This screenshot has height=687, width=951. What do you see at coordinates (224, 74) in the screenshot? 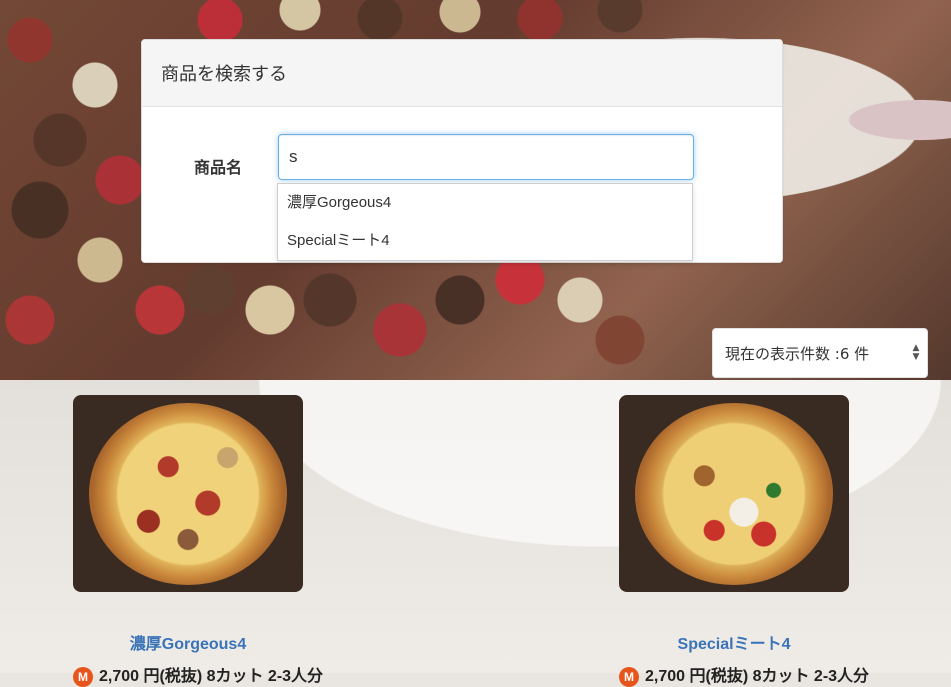
I see `search-panel-title: 商品を検索する` at bounding box center [224, 74].